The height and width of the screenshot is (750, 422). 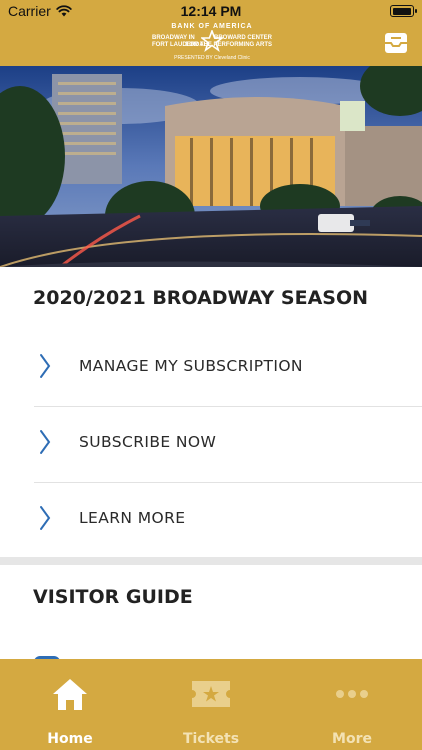 What do you see at coordinates (70, 739) in the screenshot?
I see `tab-home-label: Home` at bounding box center [70, 739].